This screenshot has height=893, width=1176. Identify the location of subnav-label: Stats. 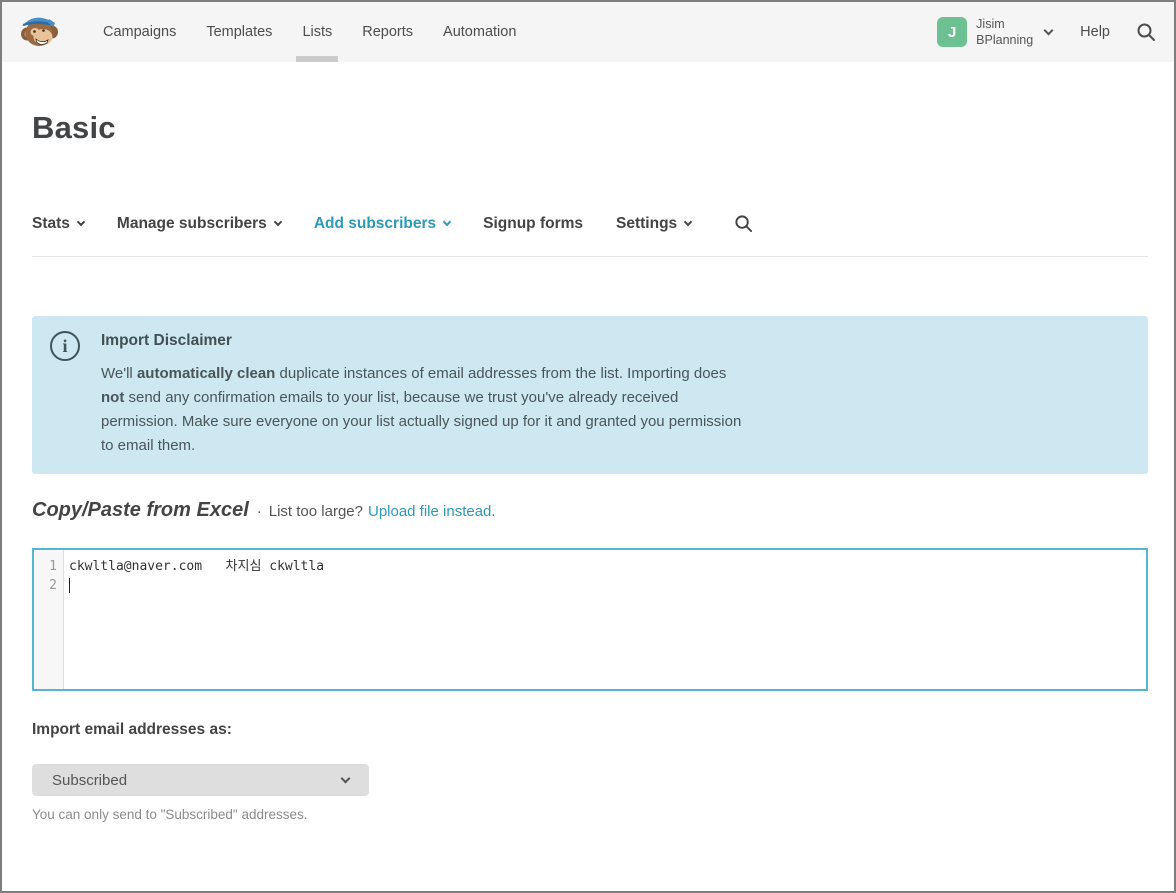
(51, 223).